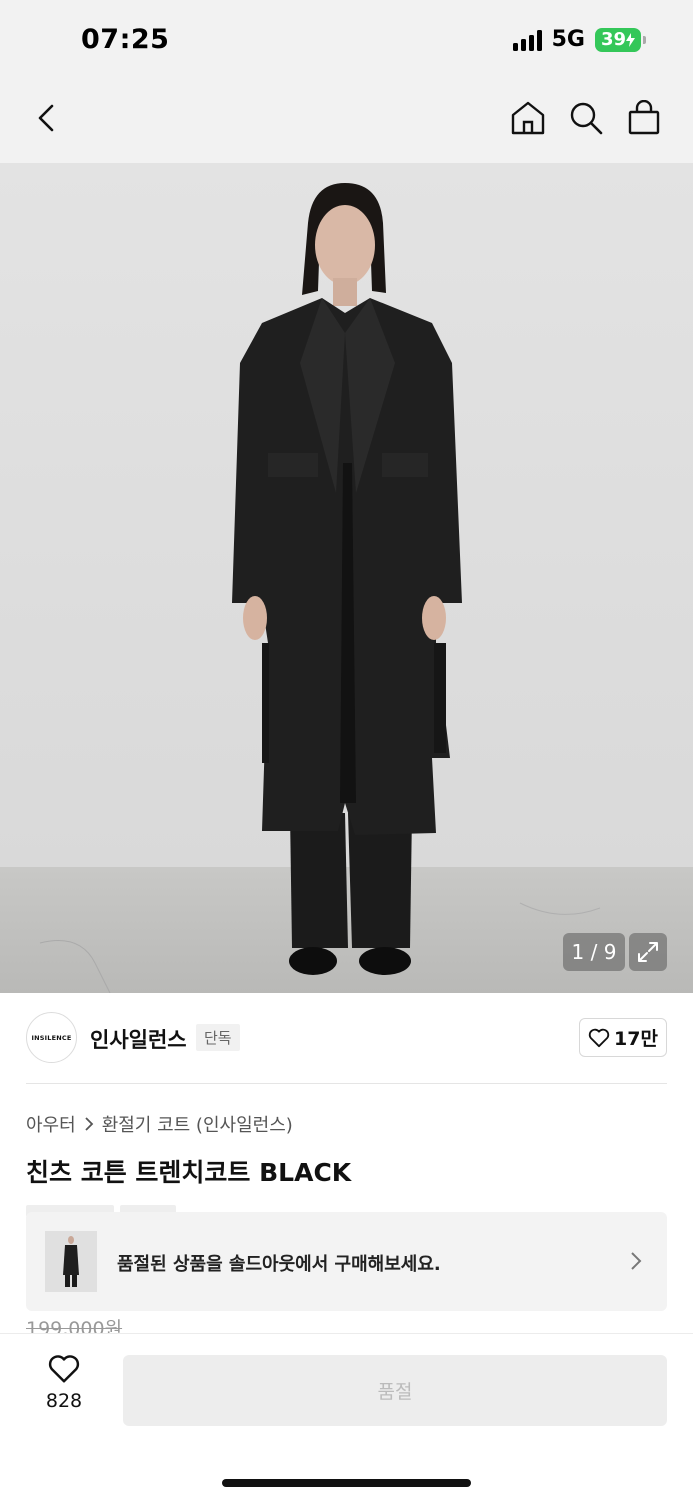 This screenshot has height=1500, width=693. I want to click on signal-icon, so click(527, 40).